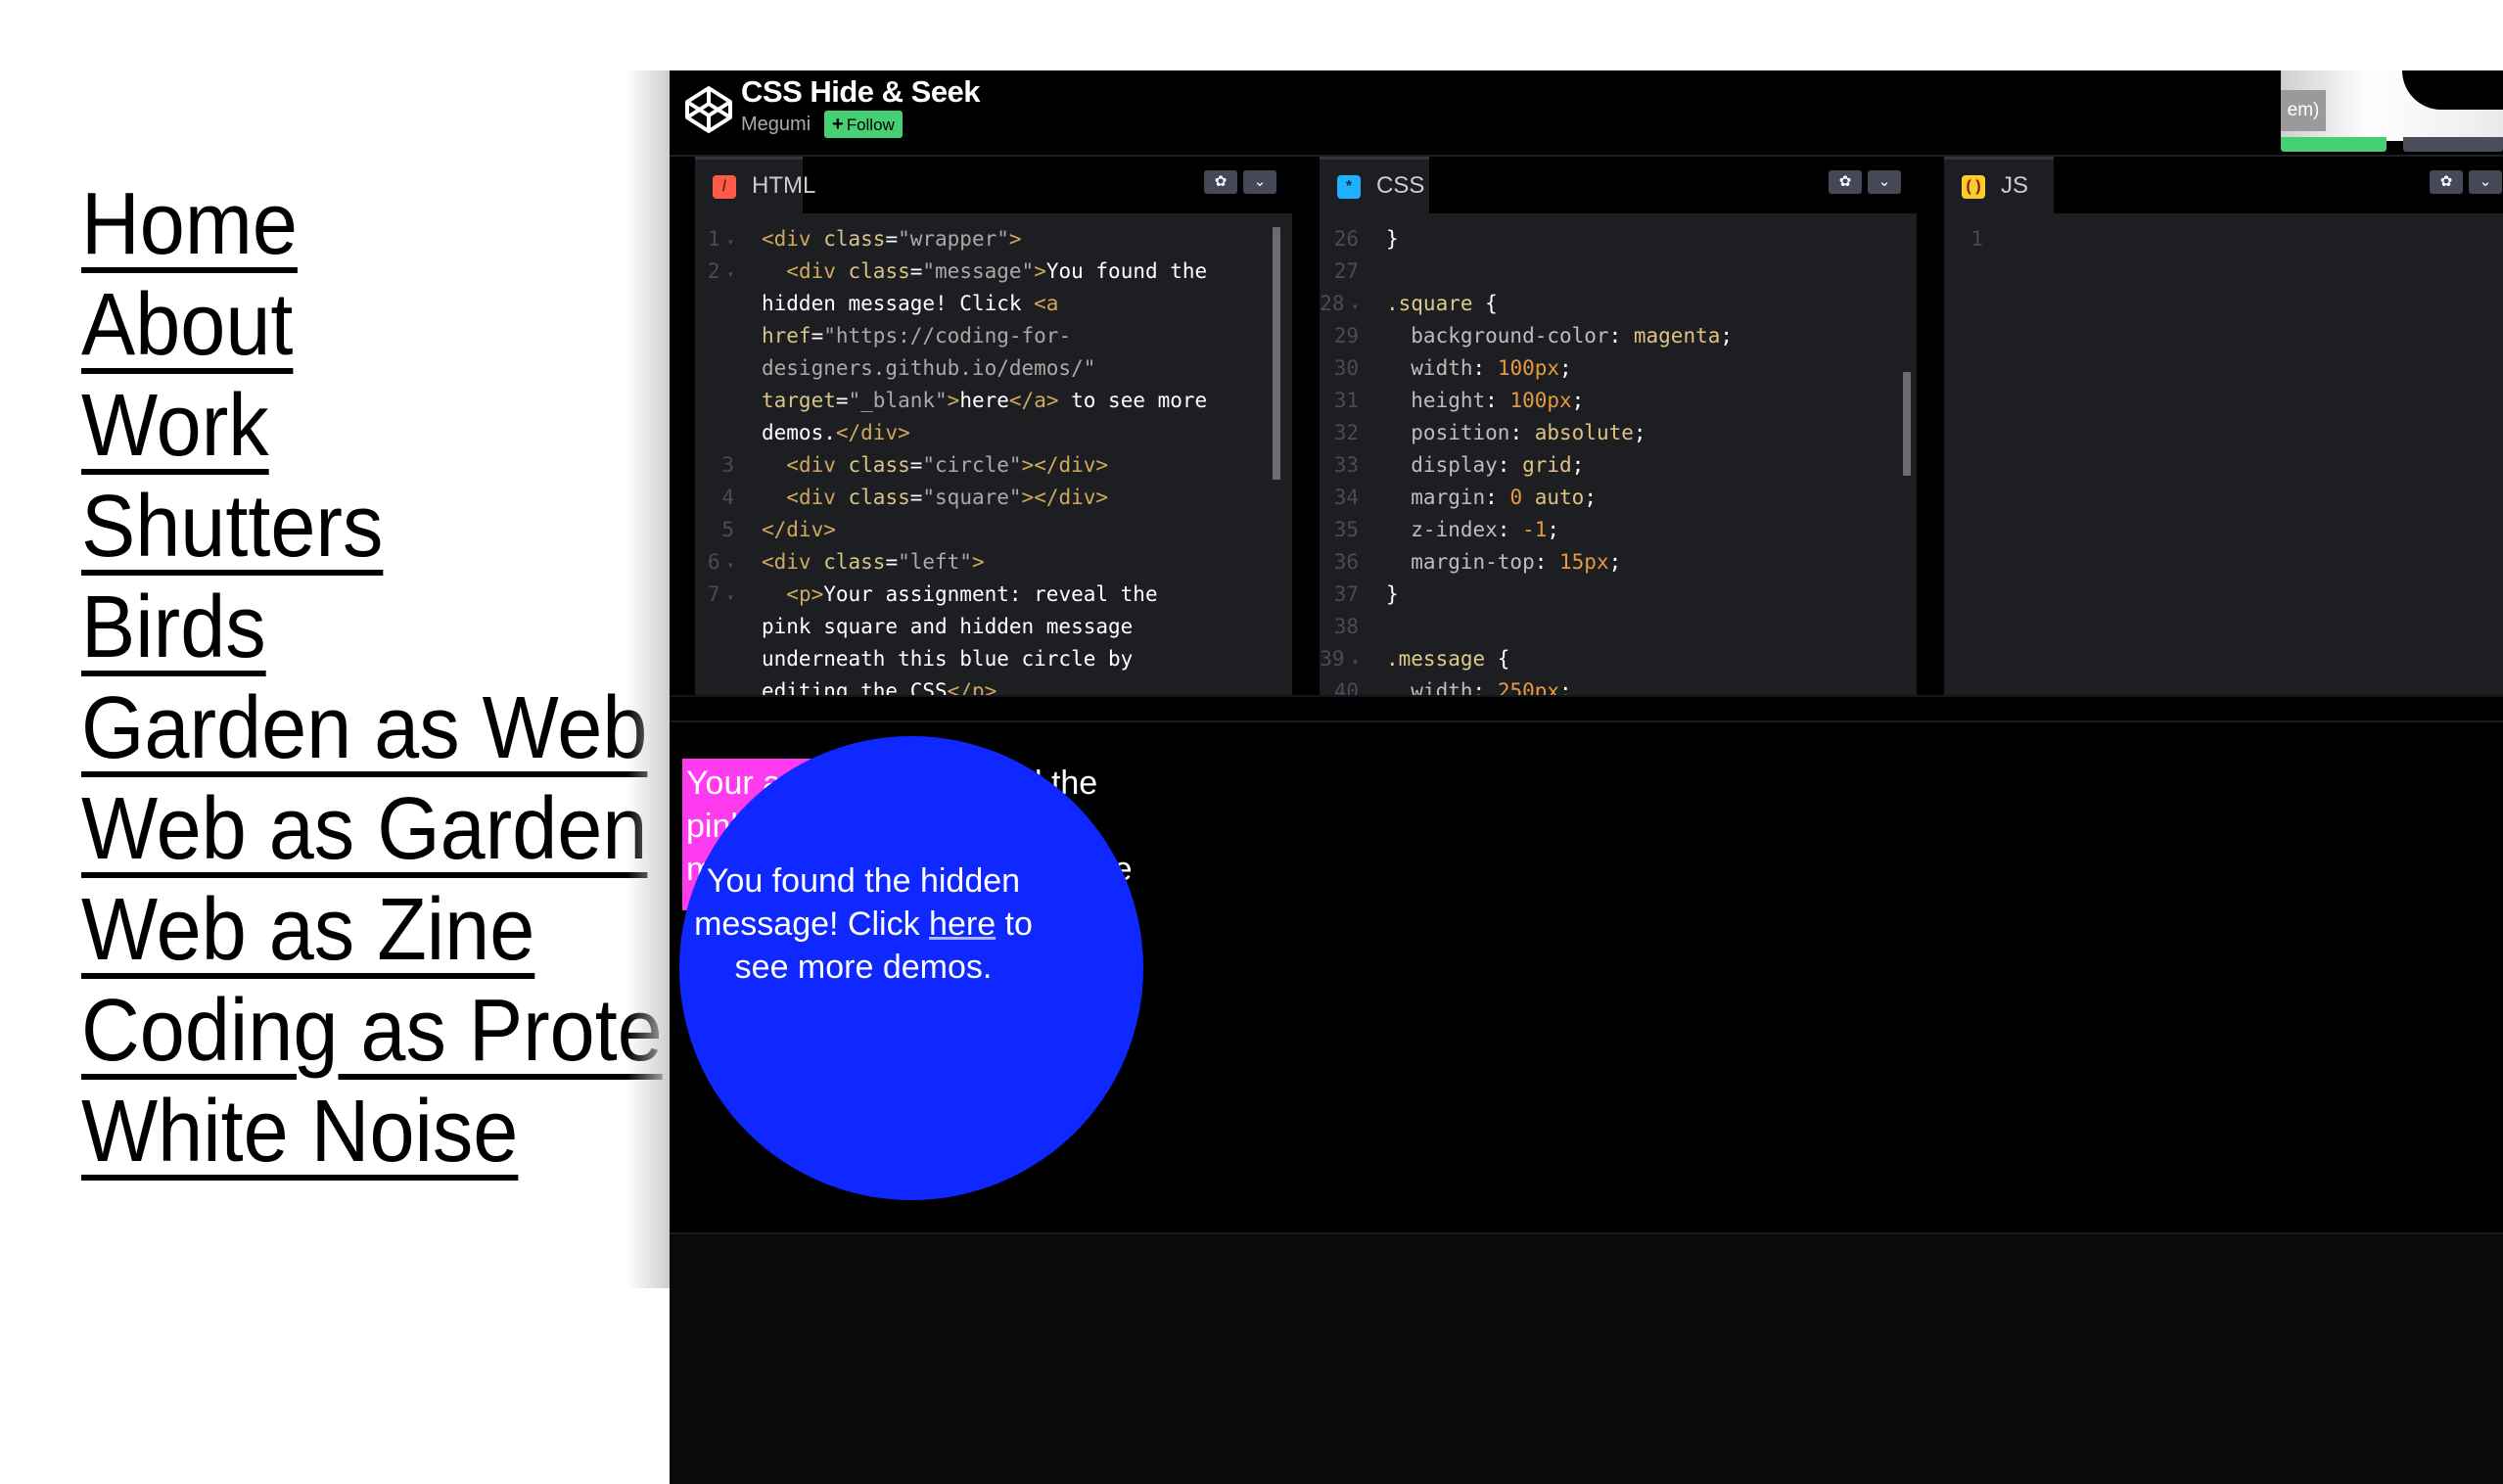 The image size is (2503, 1484). What do you see at coordinates (1448, 432) in the screenshot?
I see `code-token: position` at bounding box center [1448, 432].